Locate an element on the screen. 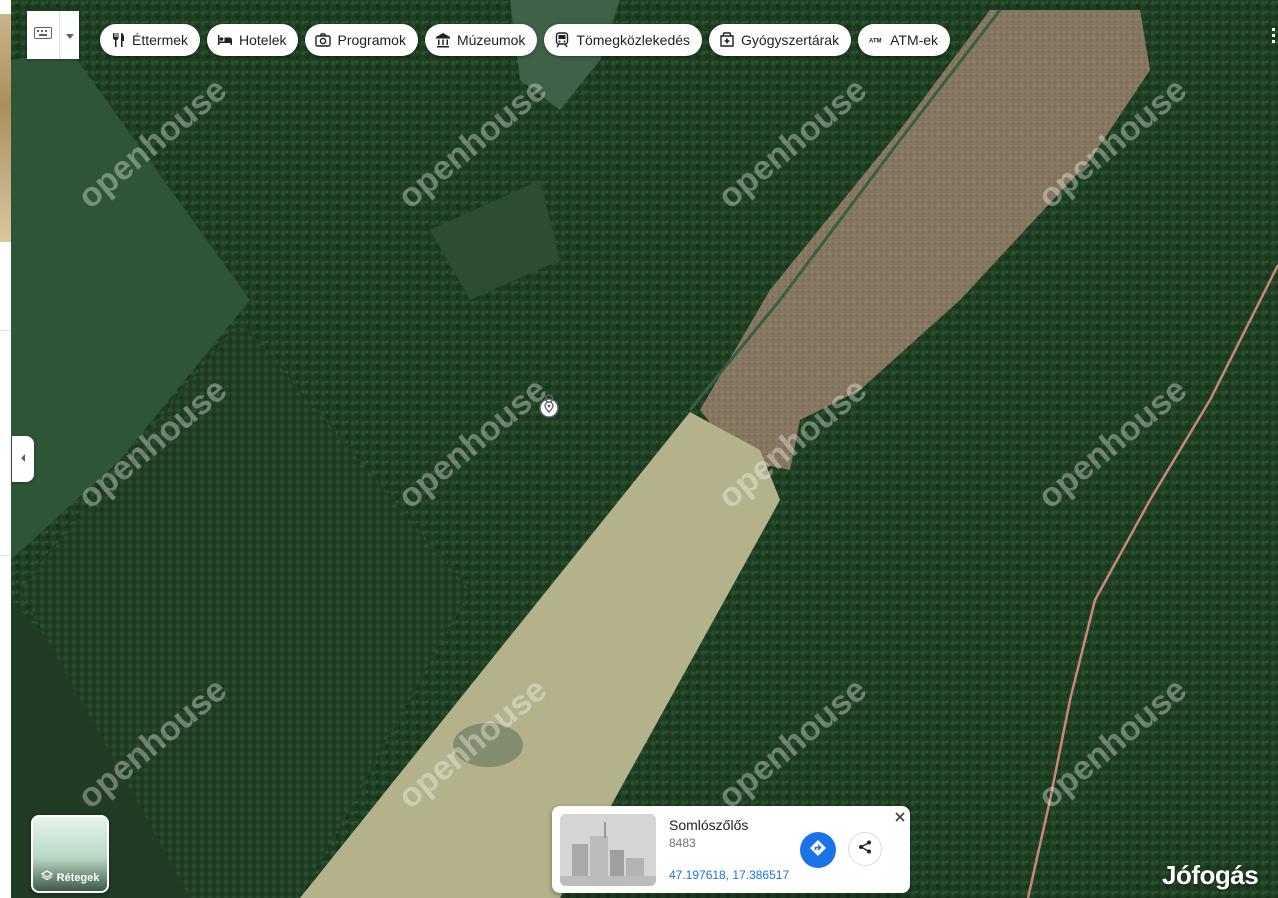 Image resolution: width=1278 pixels, height=898 pixels. place-coordinates: 47.197618, 17.386517 is located at coordinates (729, 875).